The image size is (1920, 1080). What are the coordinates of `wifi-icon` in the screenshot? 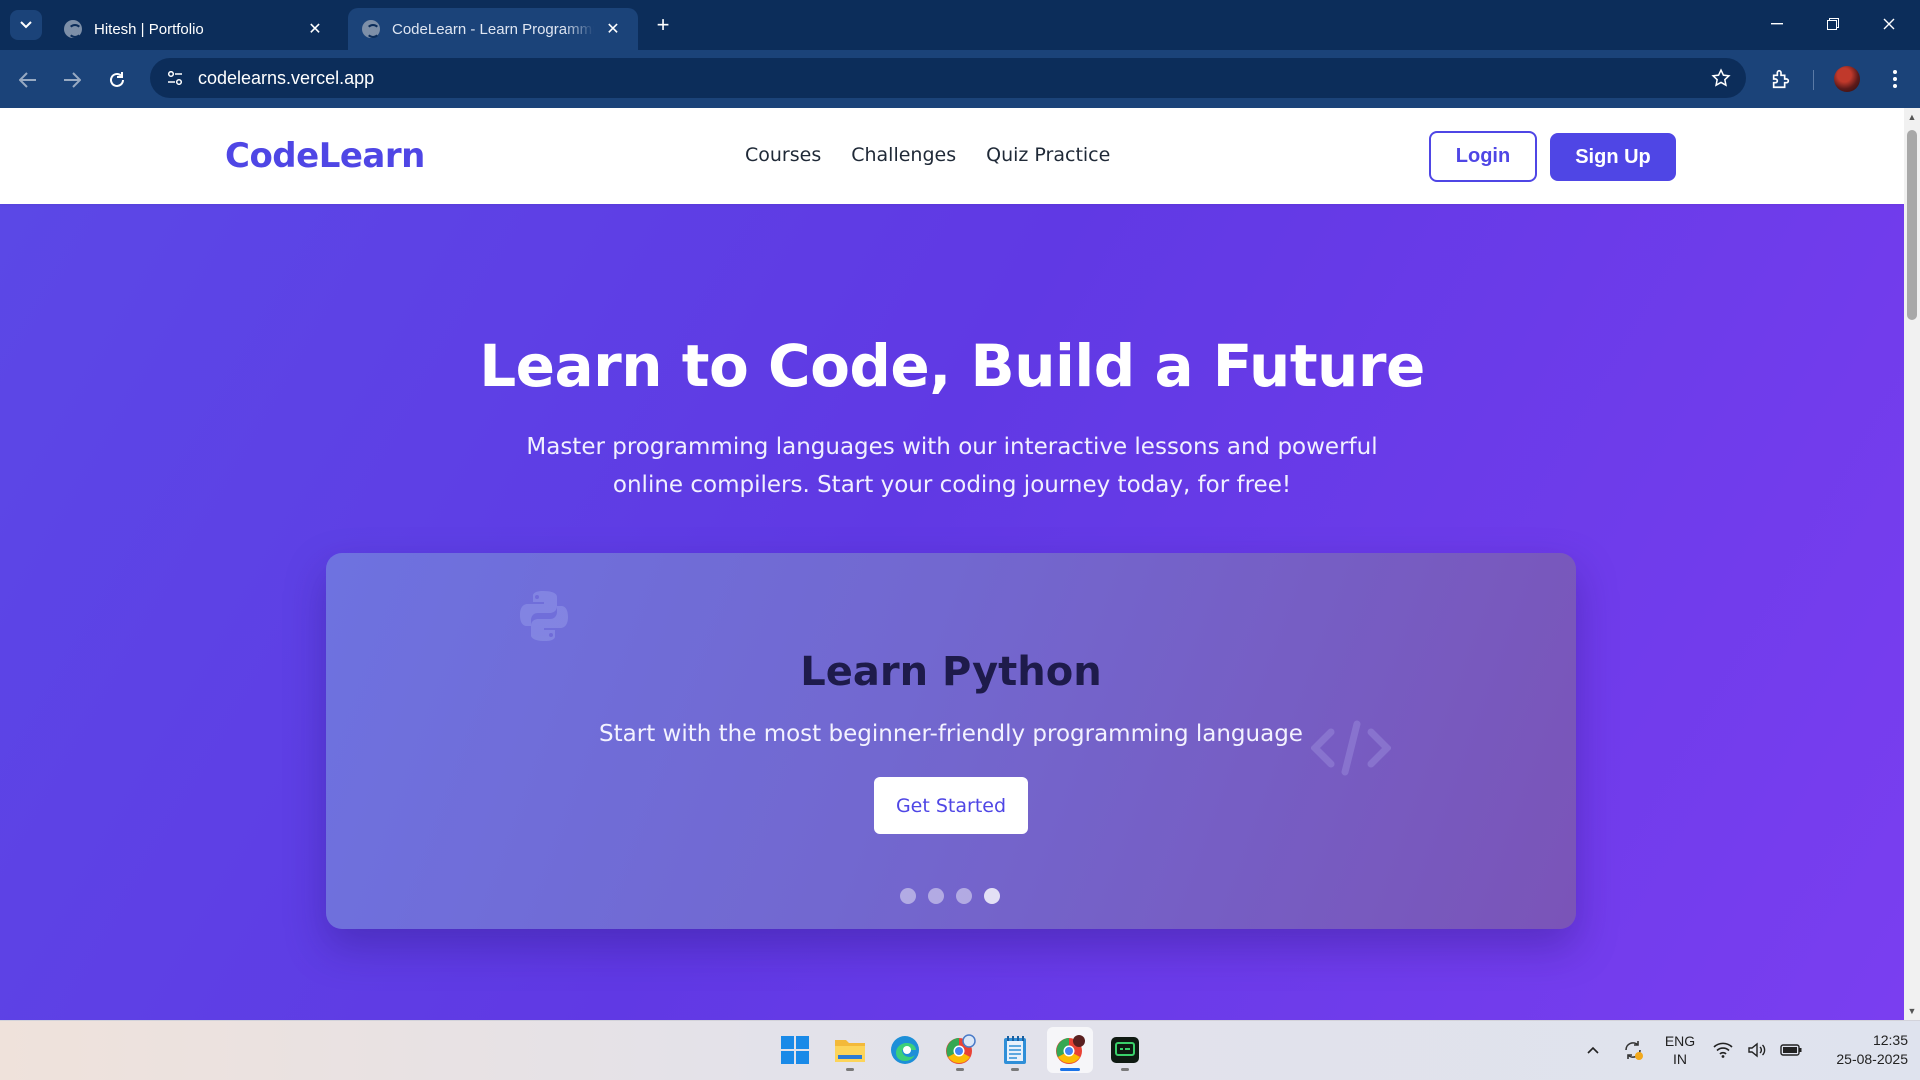 It's located at (1723, 1050).